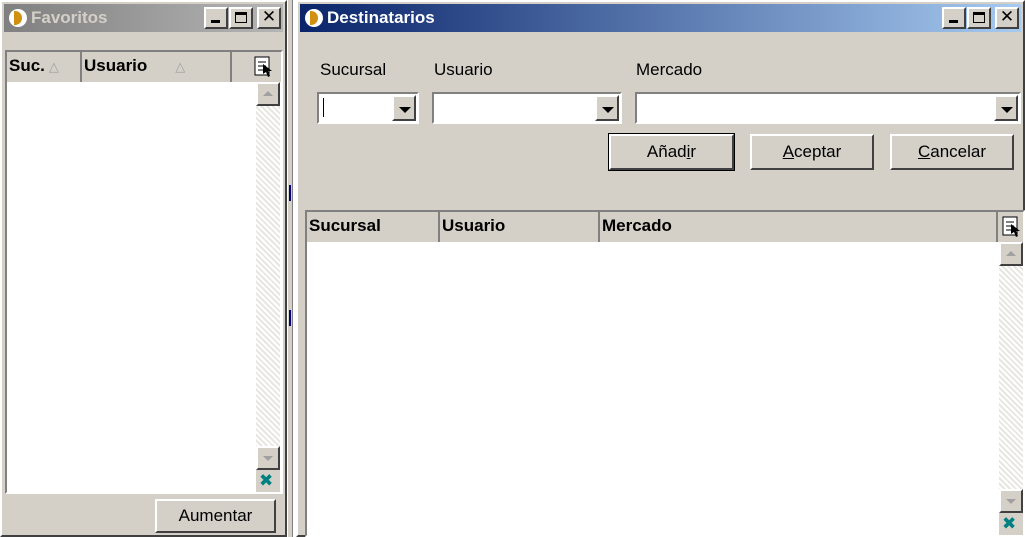  I want to click on column-header-sucursal: Sucursal, so click(373, 227).